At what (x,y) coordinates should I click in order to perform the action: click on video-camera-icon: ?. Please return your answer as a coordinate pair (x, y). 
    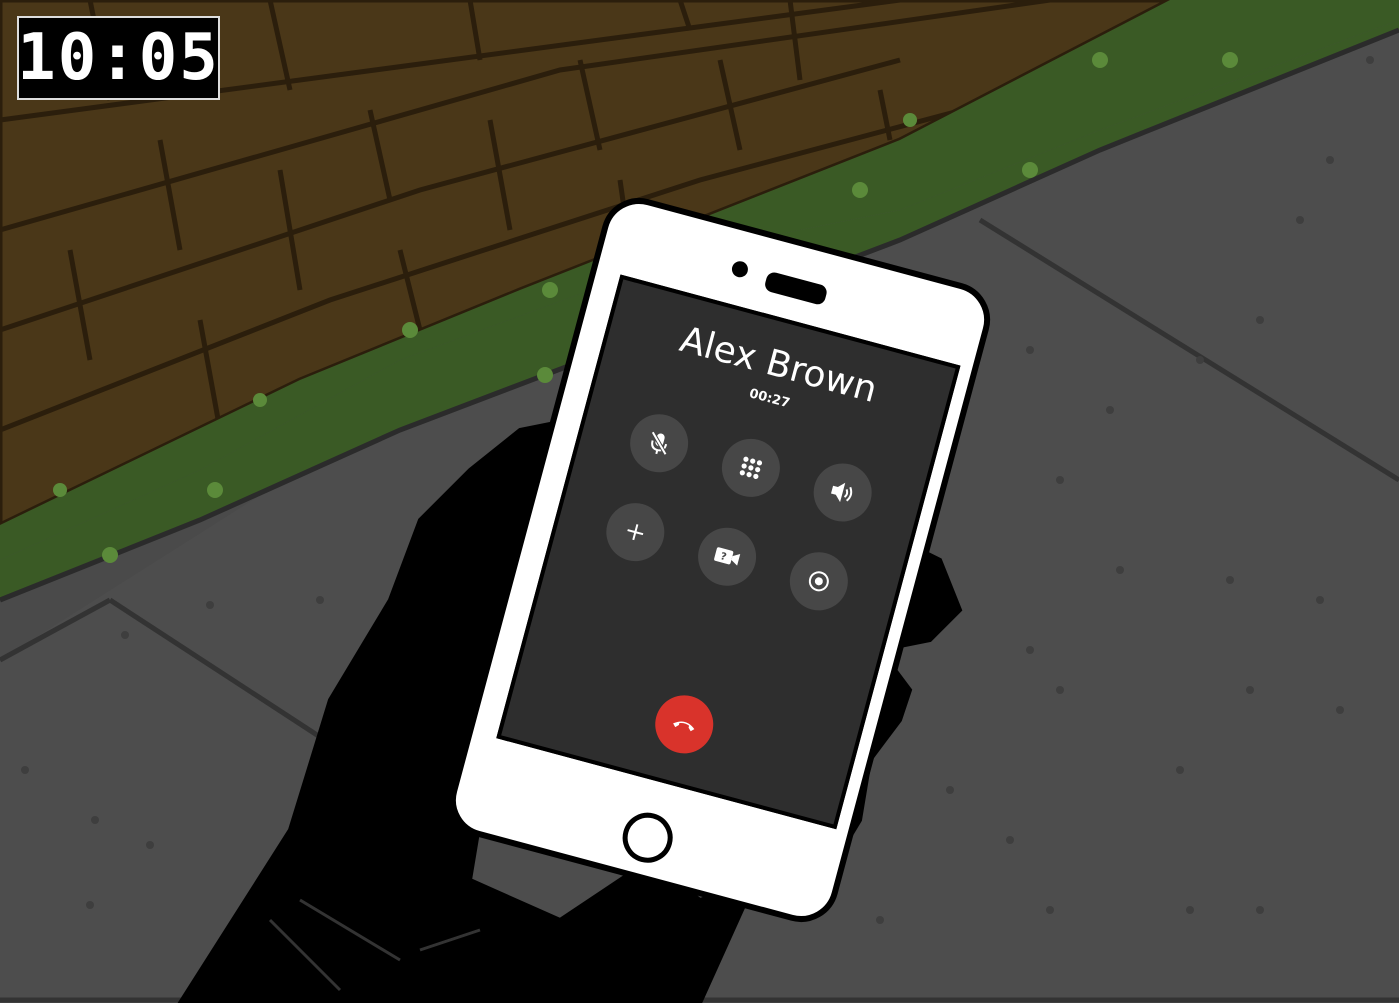
    Looking at the image, I should click on (727, 556).